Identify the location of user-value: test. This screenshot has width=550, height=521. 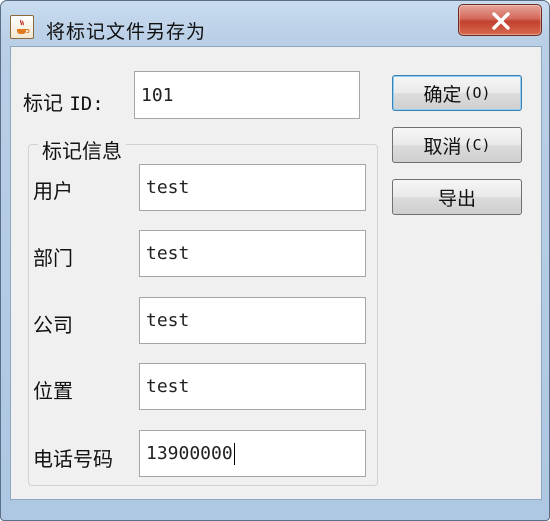
(168, 187).